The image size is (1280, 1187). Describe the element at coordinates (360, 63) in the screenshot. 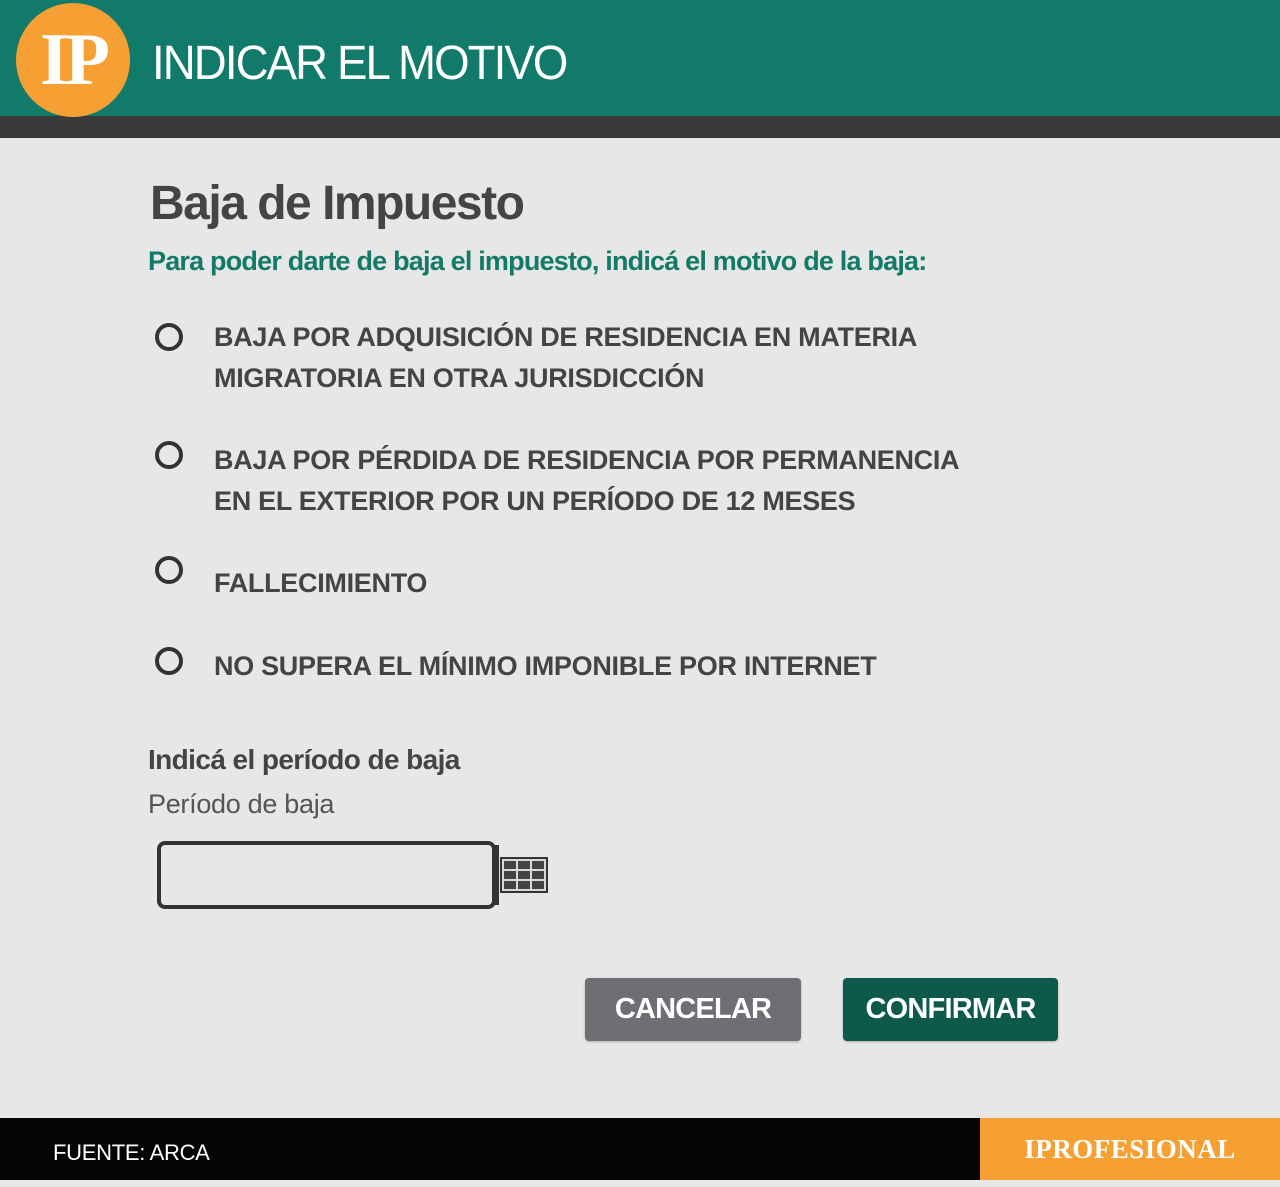

I see `page-title: INDICAR EL MOTIVO` at that location.